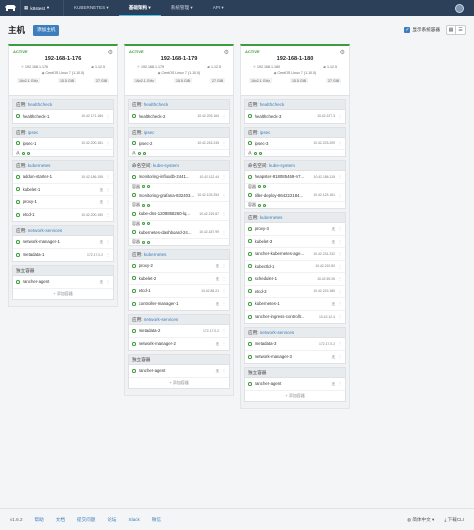  I want to click on container-name: metadata-1, so click(54, 254).